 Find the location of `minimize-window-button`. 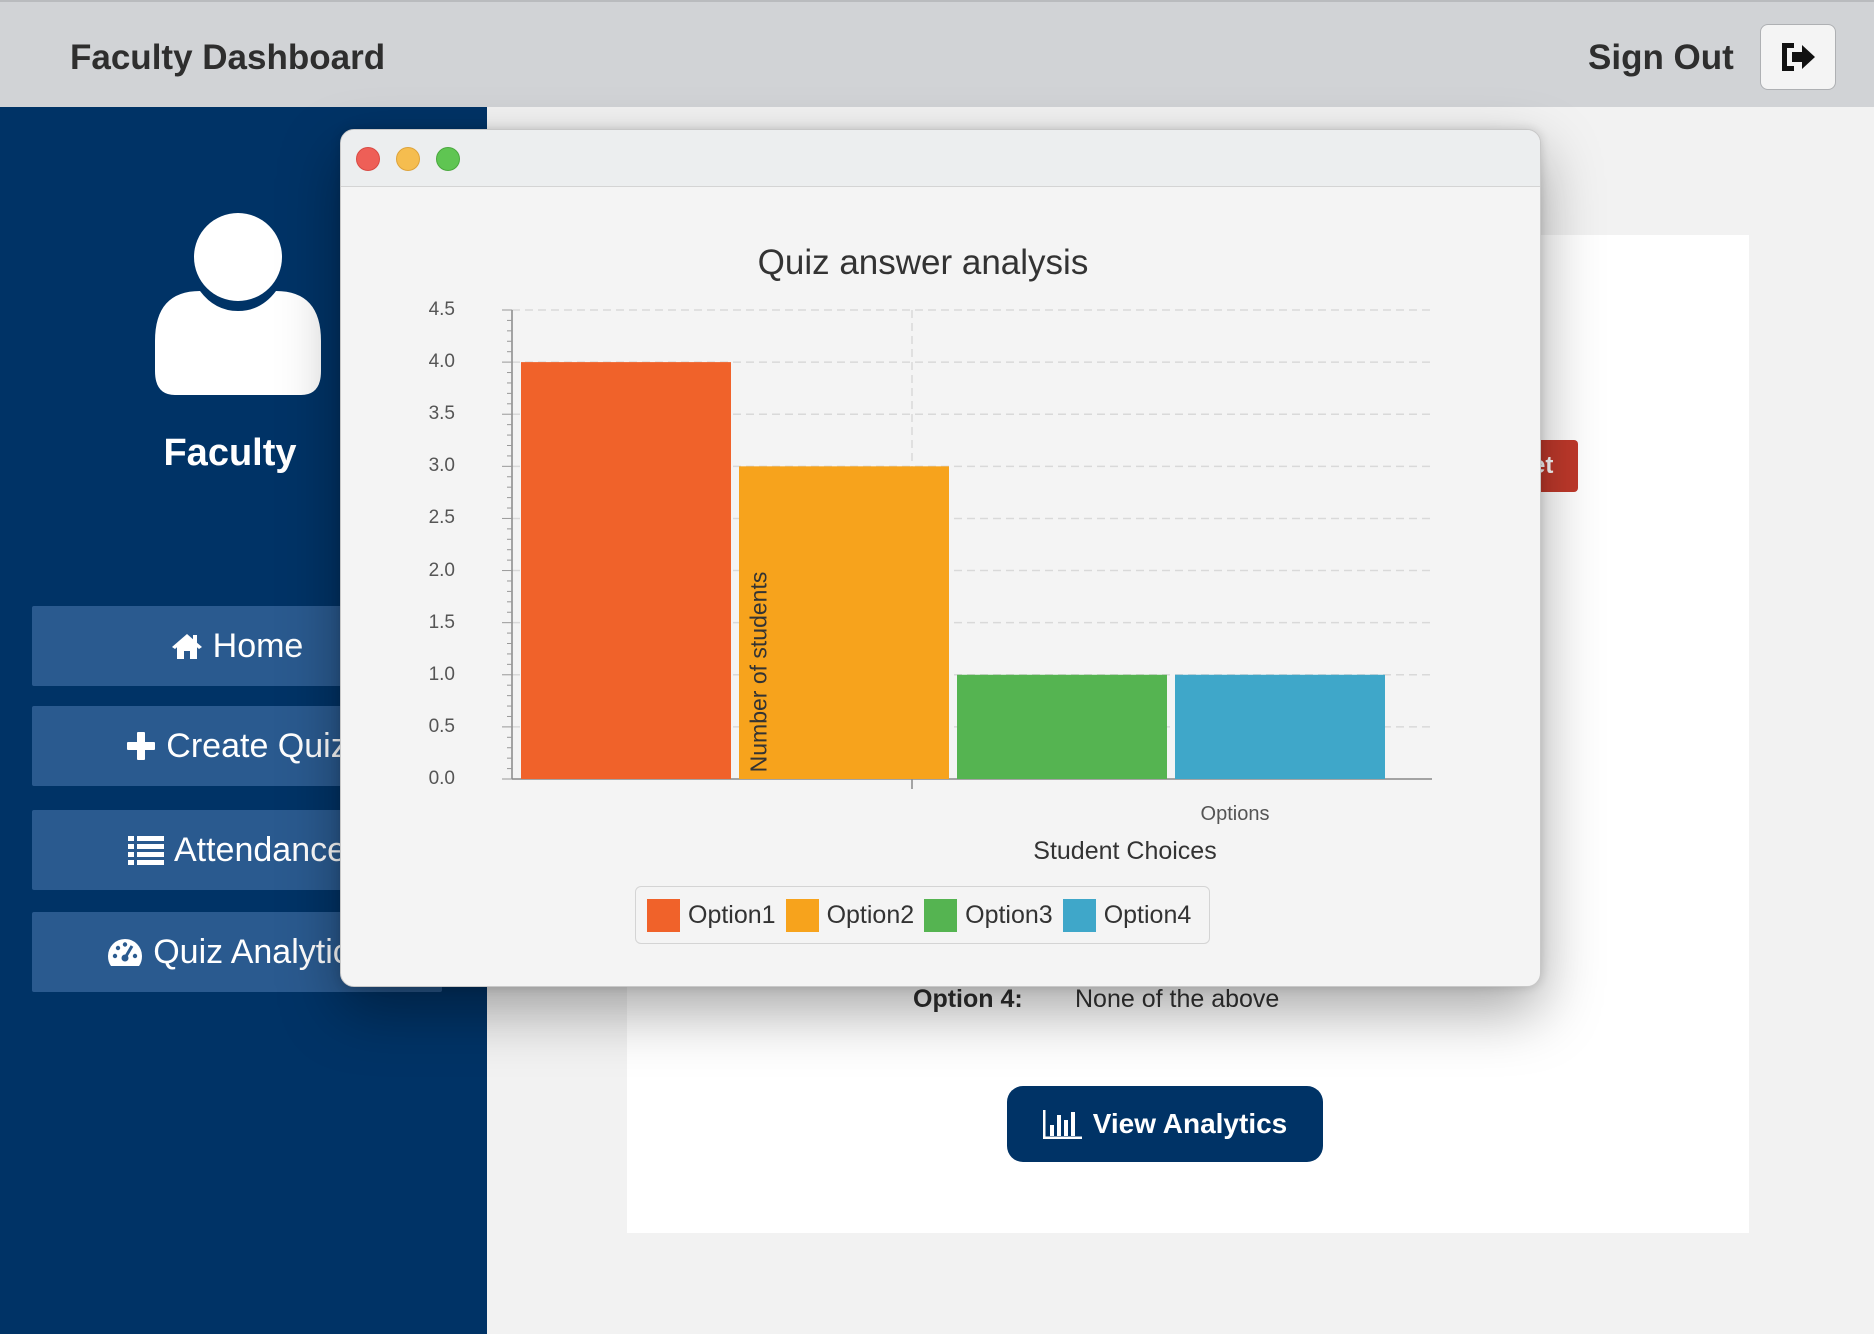

minimize-window-button is located at coordinates (408, 159).